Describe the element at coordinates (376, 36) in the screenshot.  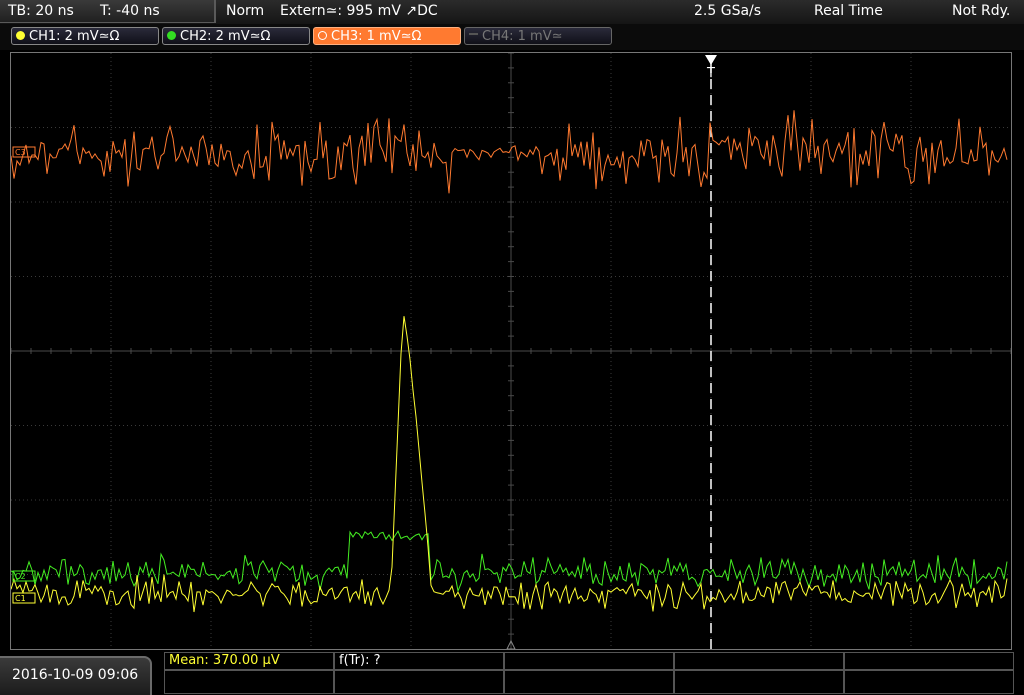
I see `channel-3-label: CH3: 1 mV≃Ω` at that location.